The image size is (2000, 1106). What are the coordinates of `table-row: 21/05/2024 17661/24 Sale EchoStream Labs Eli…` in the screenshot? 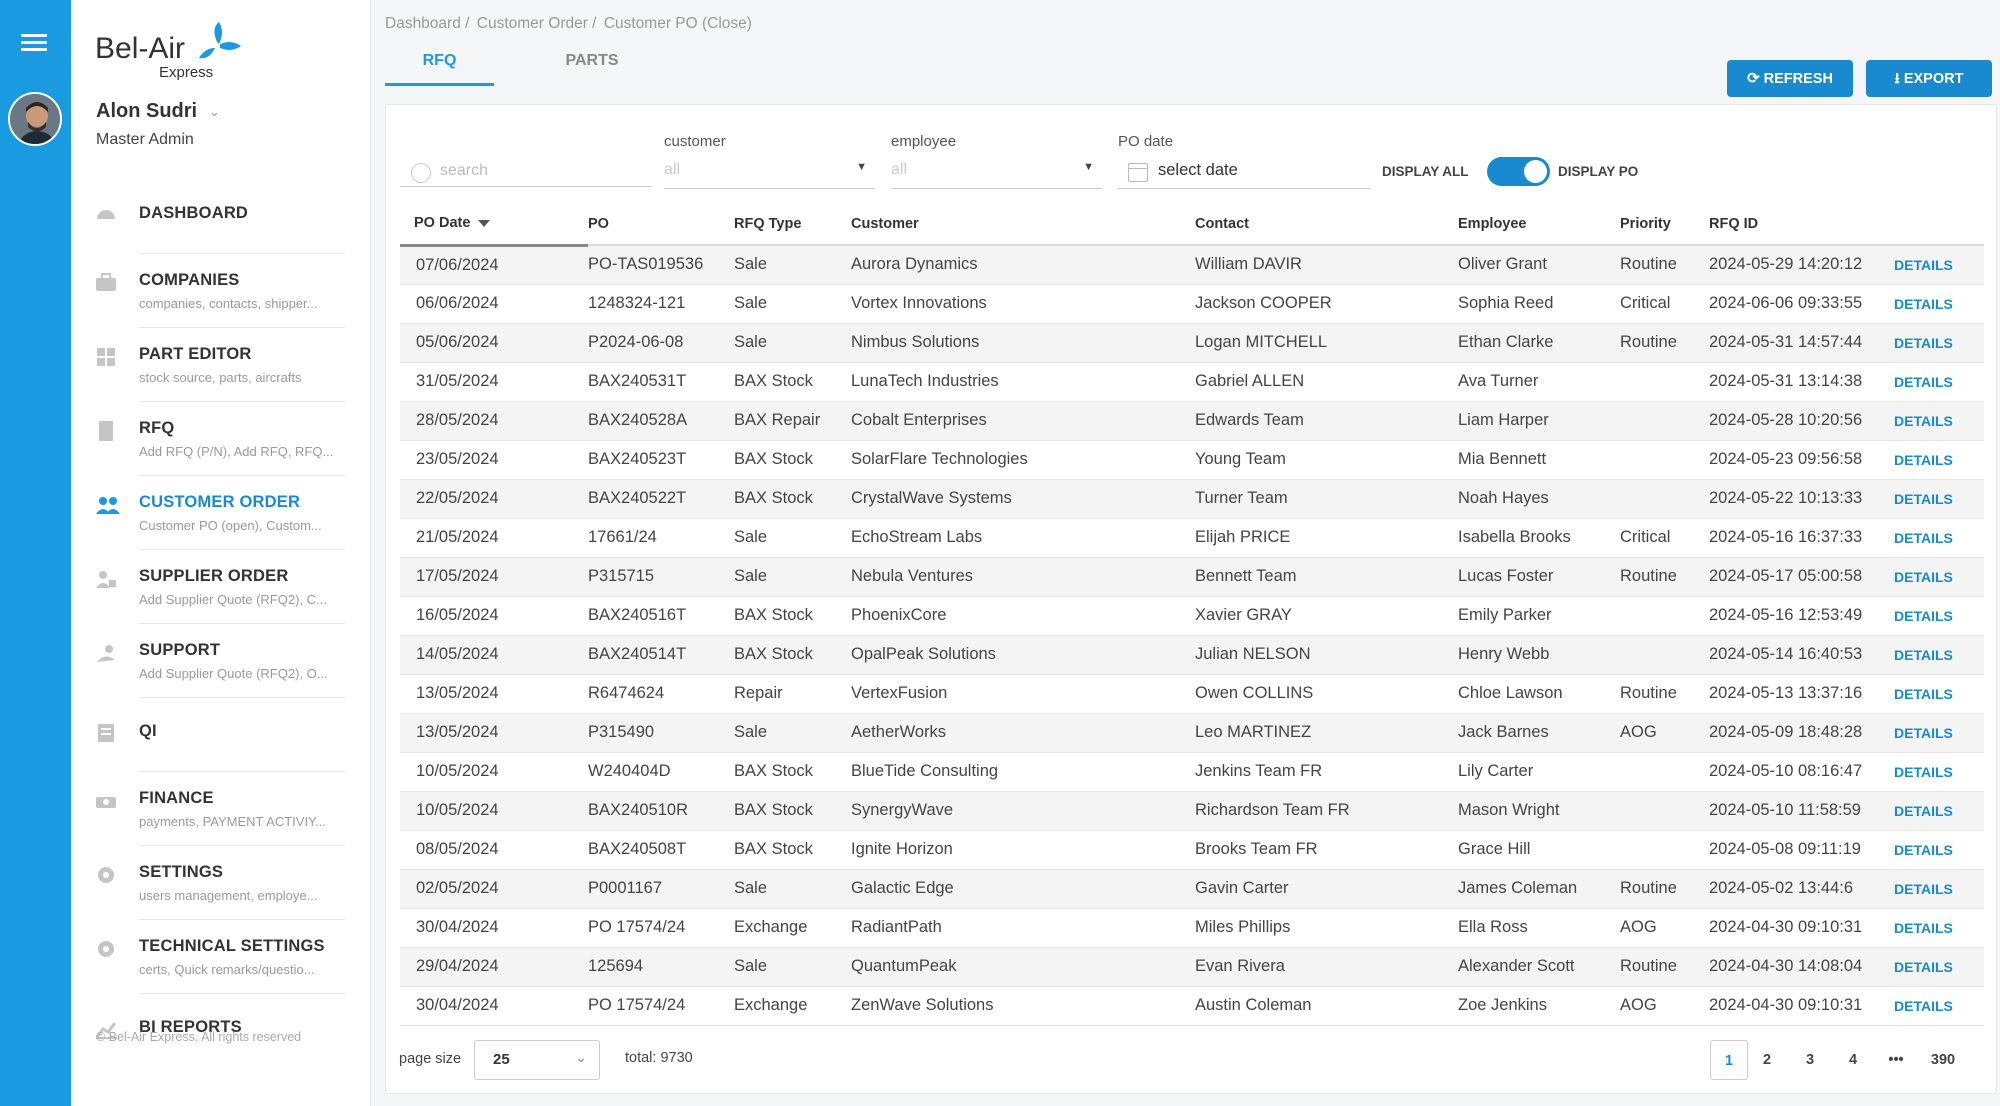 It's located at (1192, 538).